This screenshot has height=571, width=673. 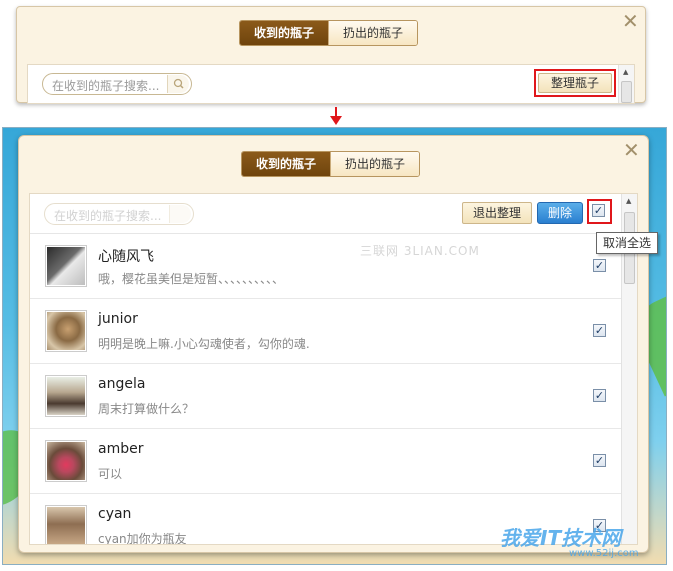 I want to click on tidy-toolbar: 在收到的瓶子搜索... 退出整理 删除 ✓, so click(x=325, y=214).